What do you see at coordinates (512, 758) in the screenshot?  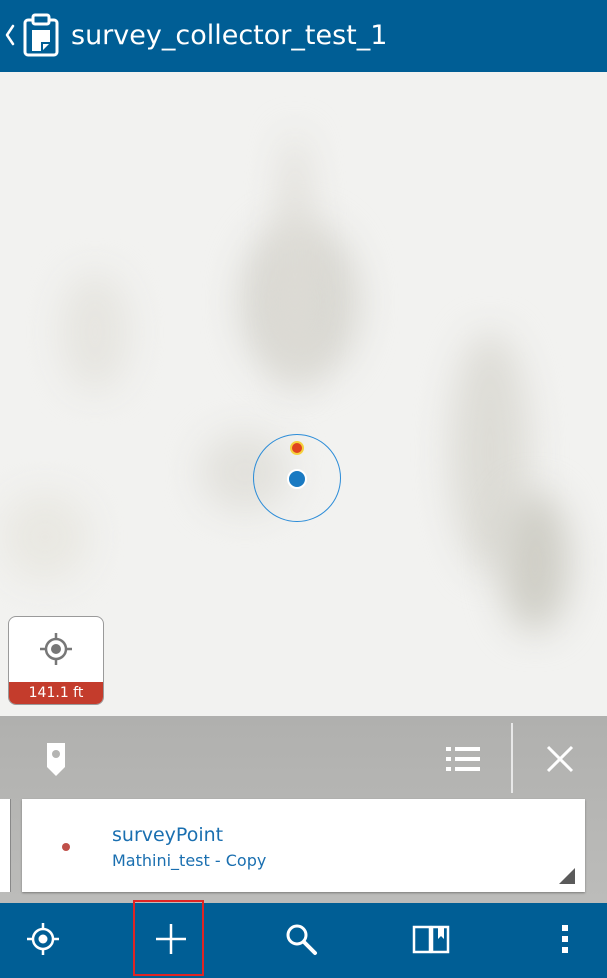 I see `panel-divider` at bounding box center [512, 758].